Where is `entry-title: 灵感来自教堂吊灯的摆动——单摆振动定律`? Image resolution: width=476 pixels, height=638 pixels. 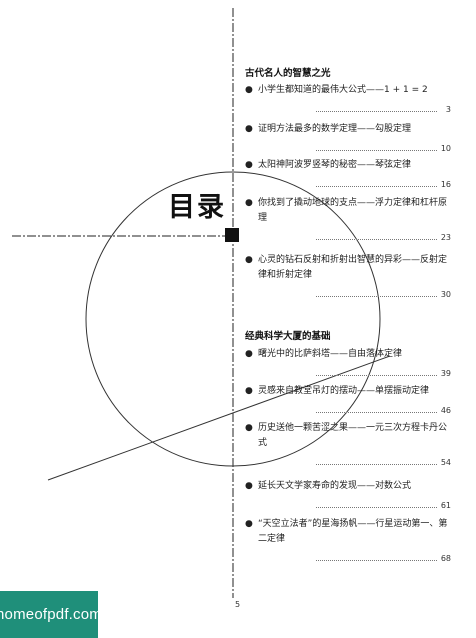 entry-title: 灵感来自教堂吊灯的摆动——单摆振动定律 is located at coordinates (344, 391).